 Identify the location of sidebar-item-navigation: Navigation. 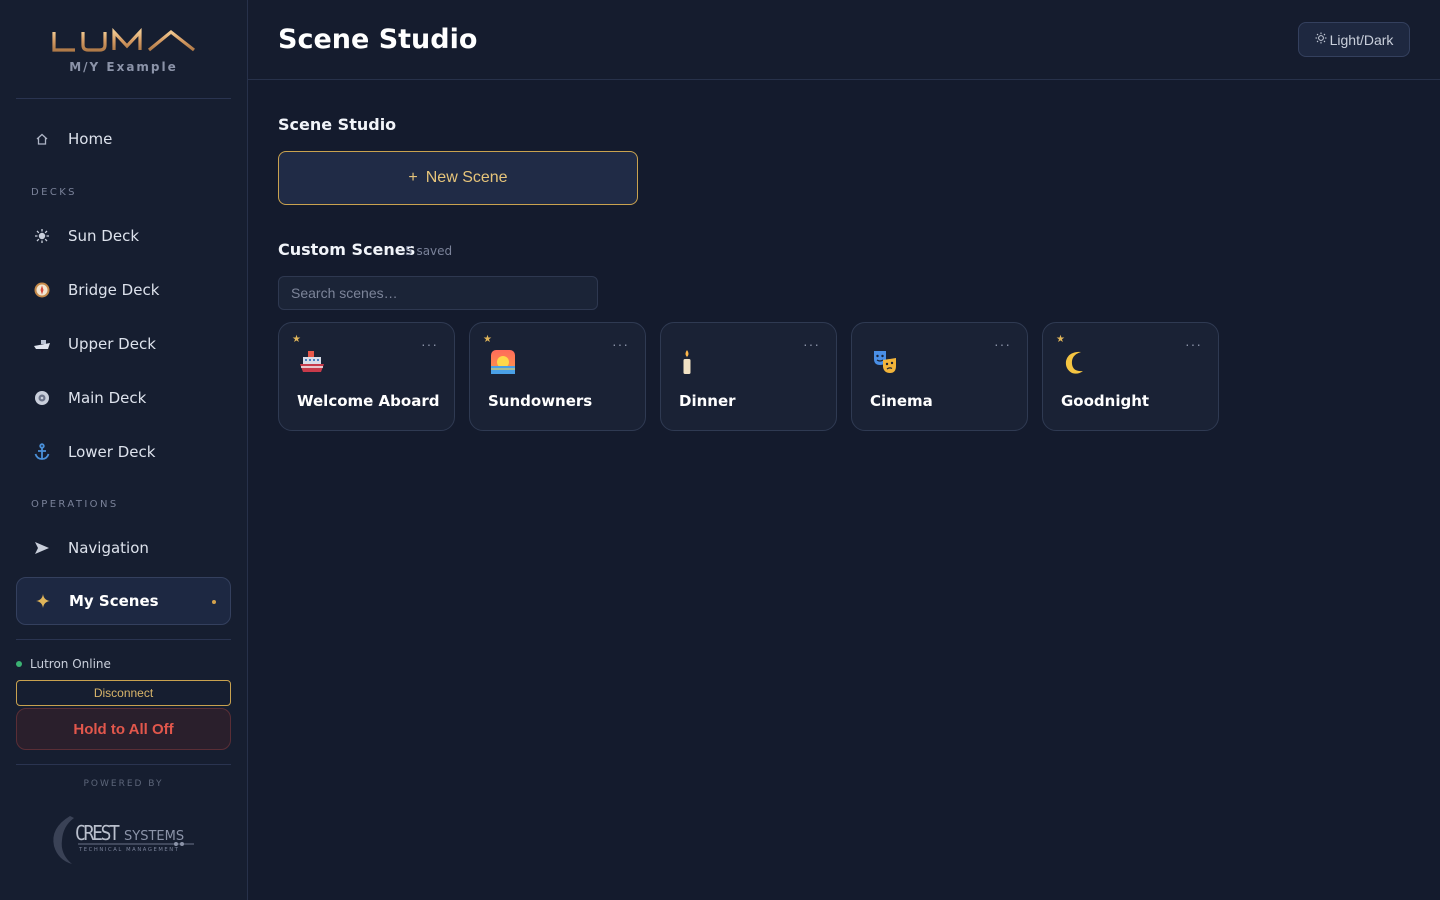
(123, 548).